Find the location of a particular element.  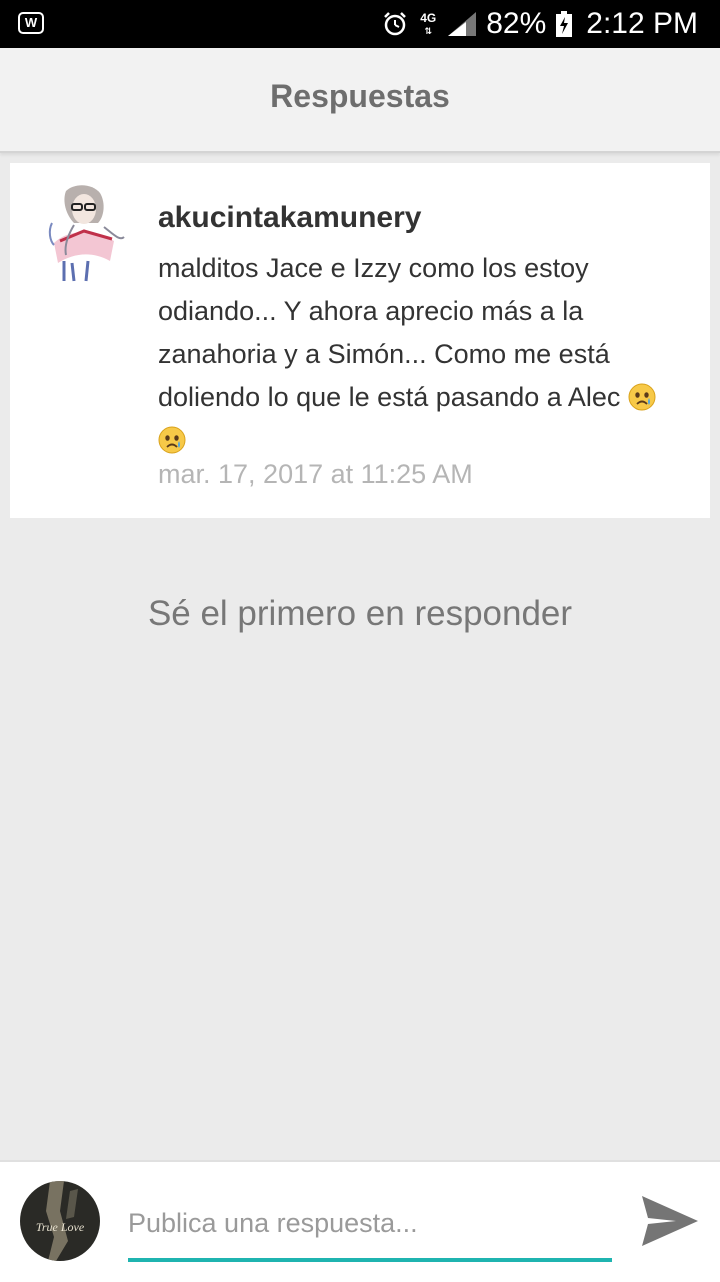

status-bar: W 4G ⇅ 82% 2:12 PM is located at coordinates (360, 24).